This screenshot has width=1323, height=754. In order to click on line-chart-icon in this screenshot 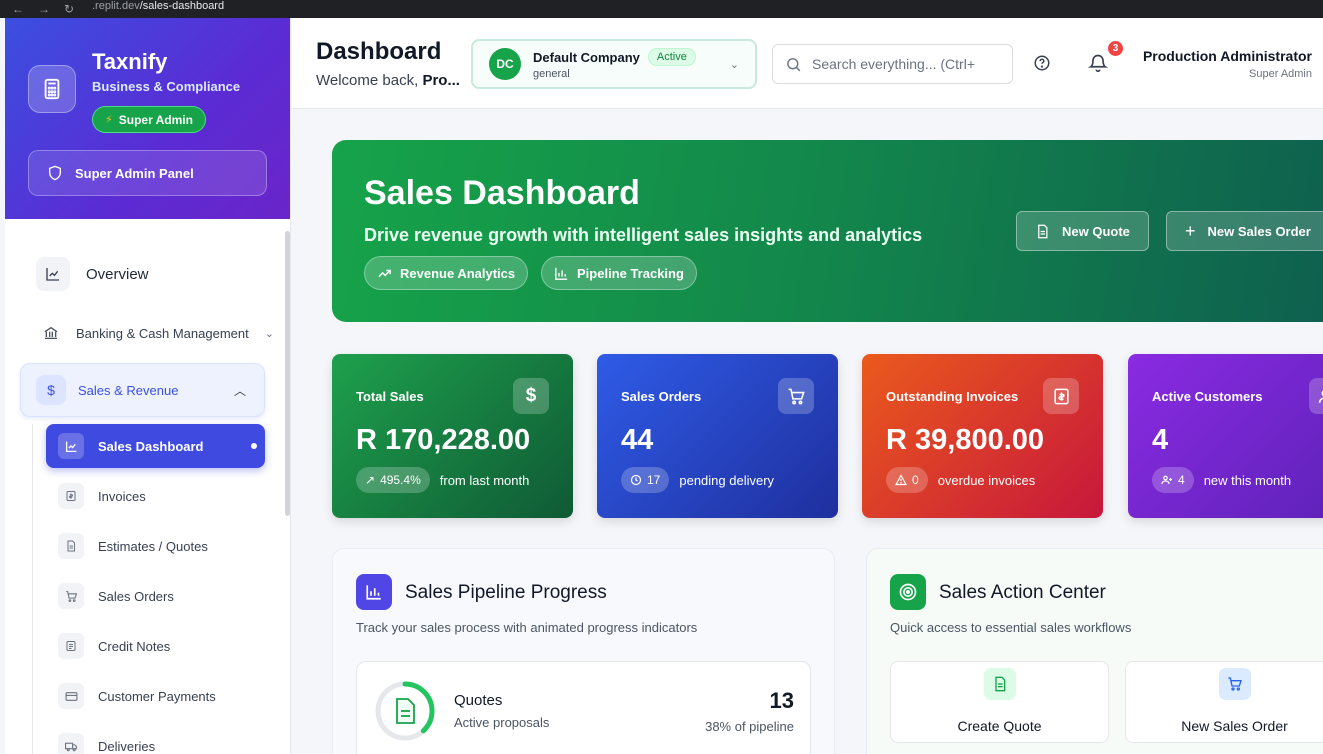, I will do `click(71, 446)`.